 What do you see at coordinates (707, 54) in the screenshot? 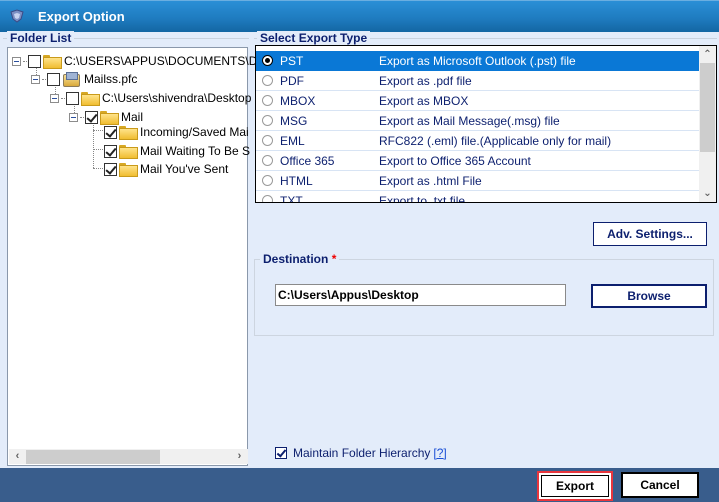
I see `scroll-up-icon: ⌃` at bounding box center [707, 54].